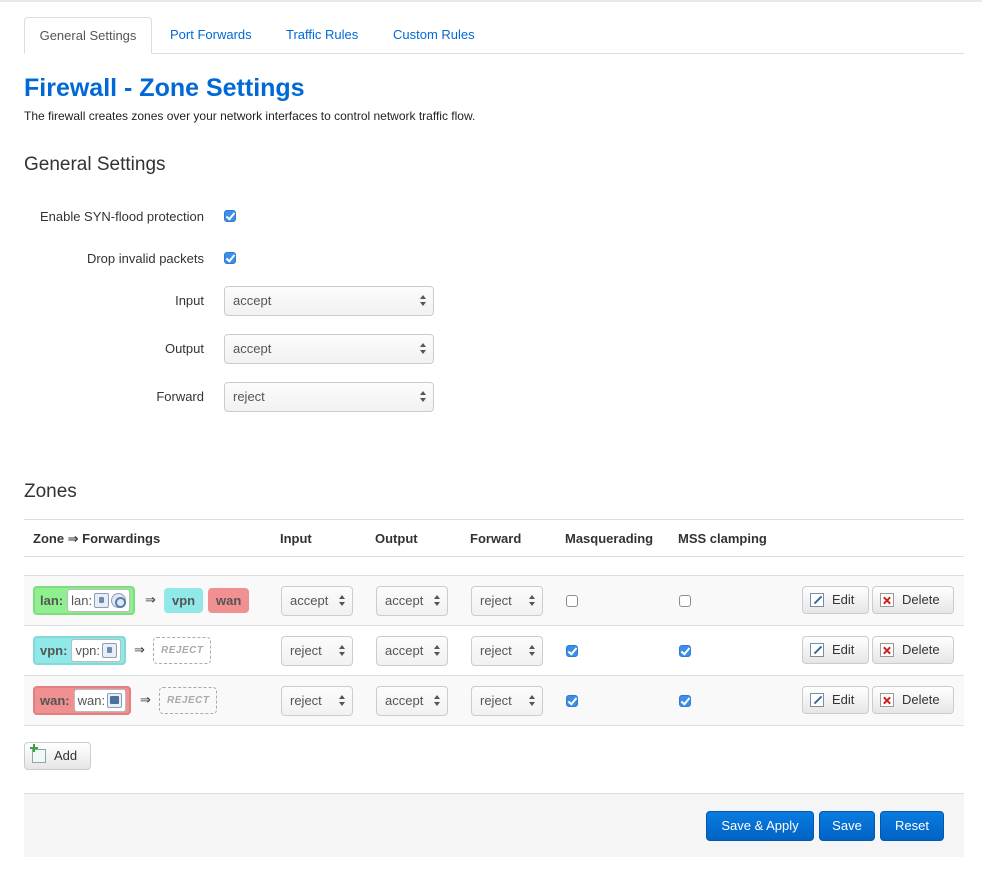 The width and height of the screenshot is (982, 869). What do you see at coordinates (184, 348) in the screenshot?
I see `output-policy-label: Output` at bounding box center [184, 348].